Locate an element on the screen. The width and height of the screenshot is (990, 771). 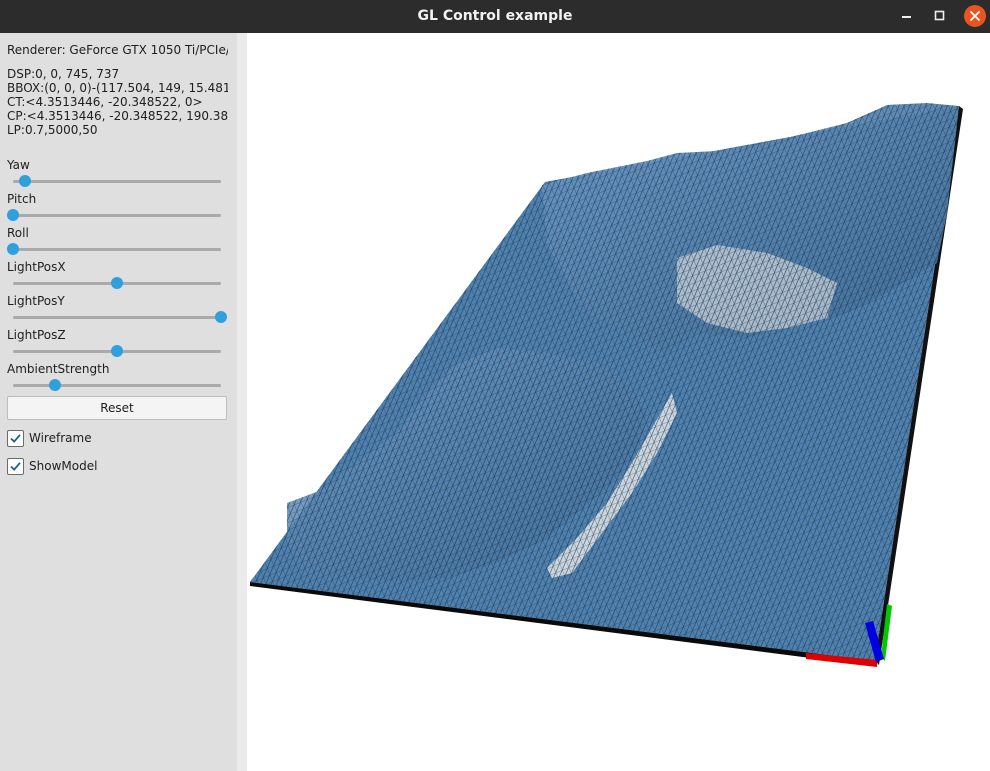
showmodel-checkbox-box is located at coordinates (15, 466).